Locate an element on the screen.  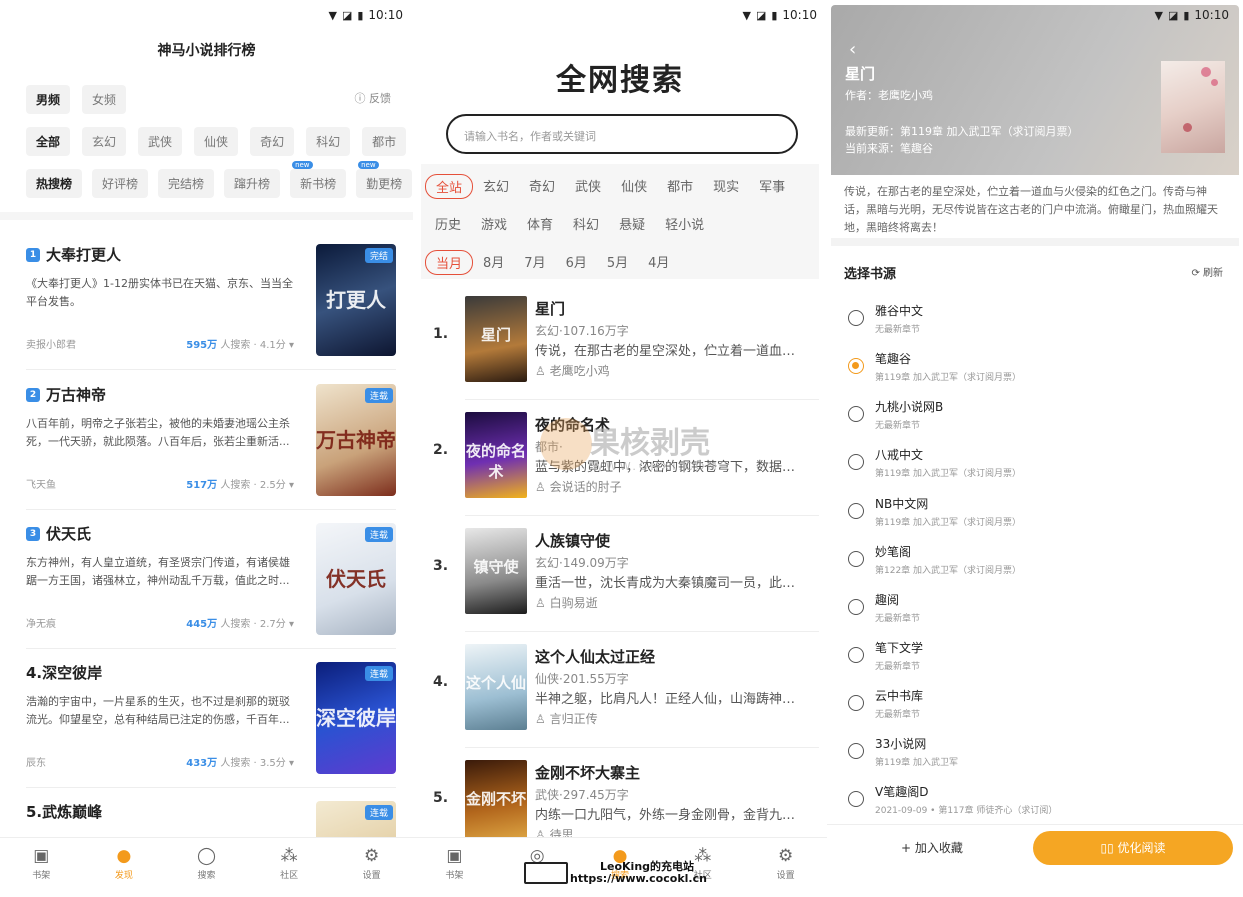
filter-site: 玄幻 is located at coordinates (496, 186).